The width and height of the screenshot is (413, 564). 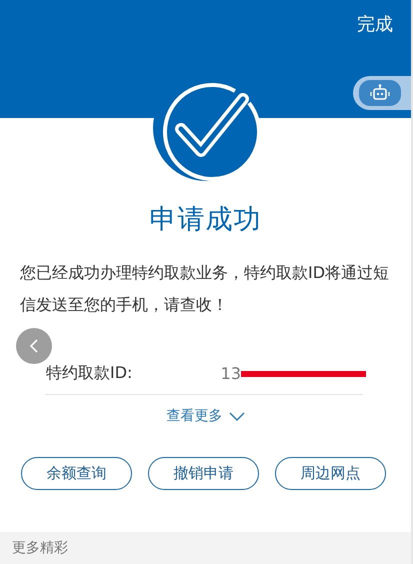 What do you see at coordinates (375, 24) in the screenshot?
I see `done-button: 完成` at bounding box center [375, 24].